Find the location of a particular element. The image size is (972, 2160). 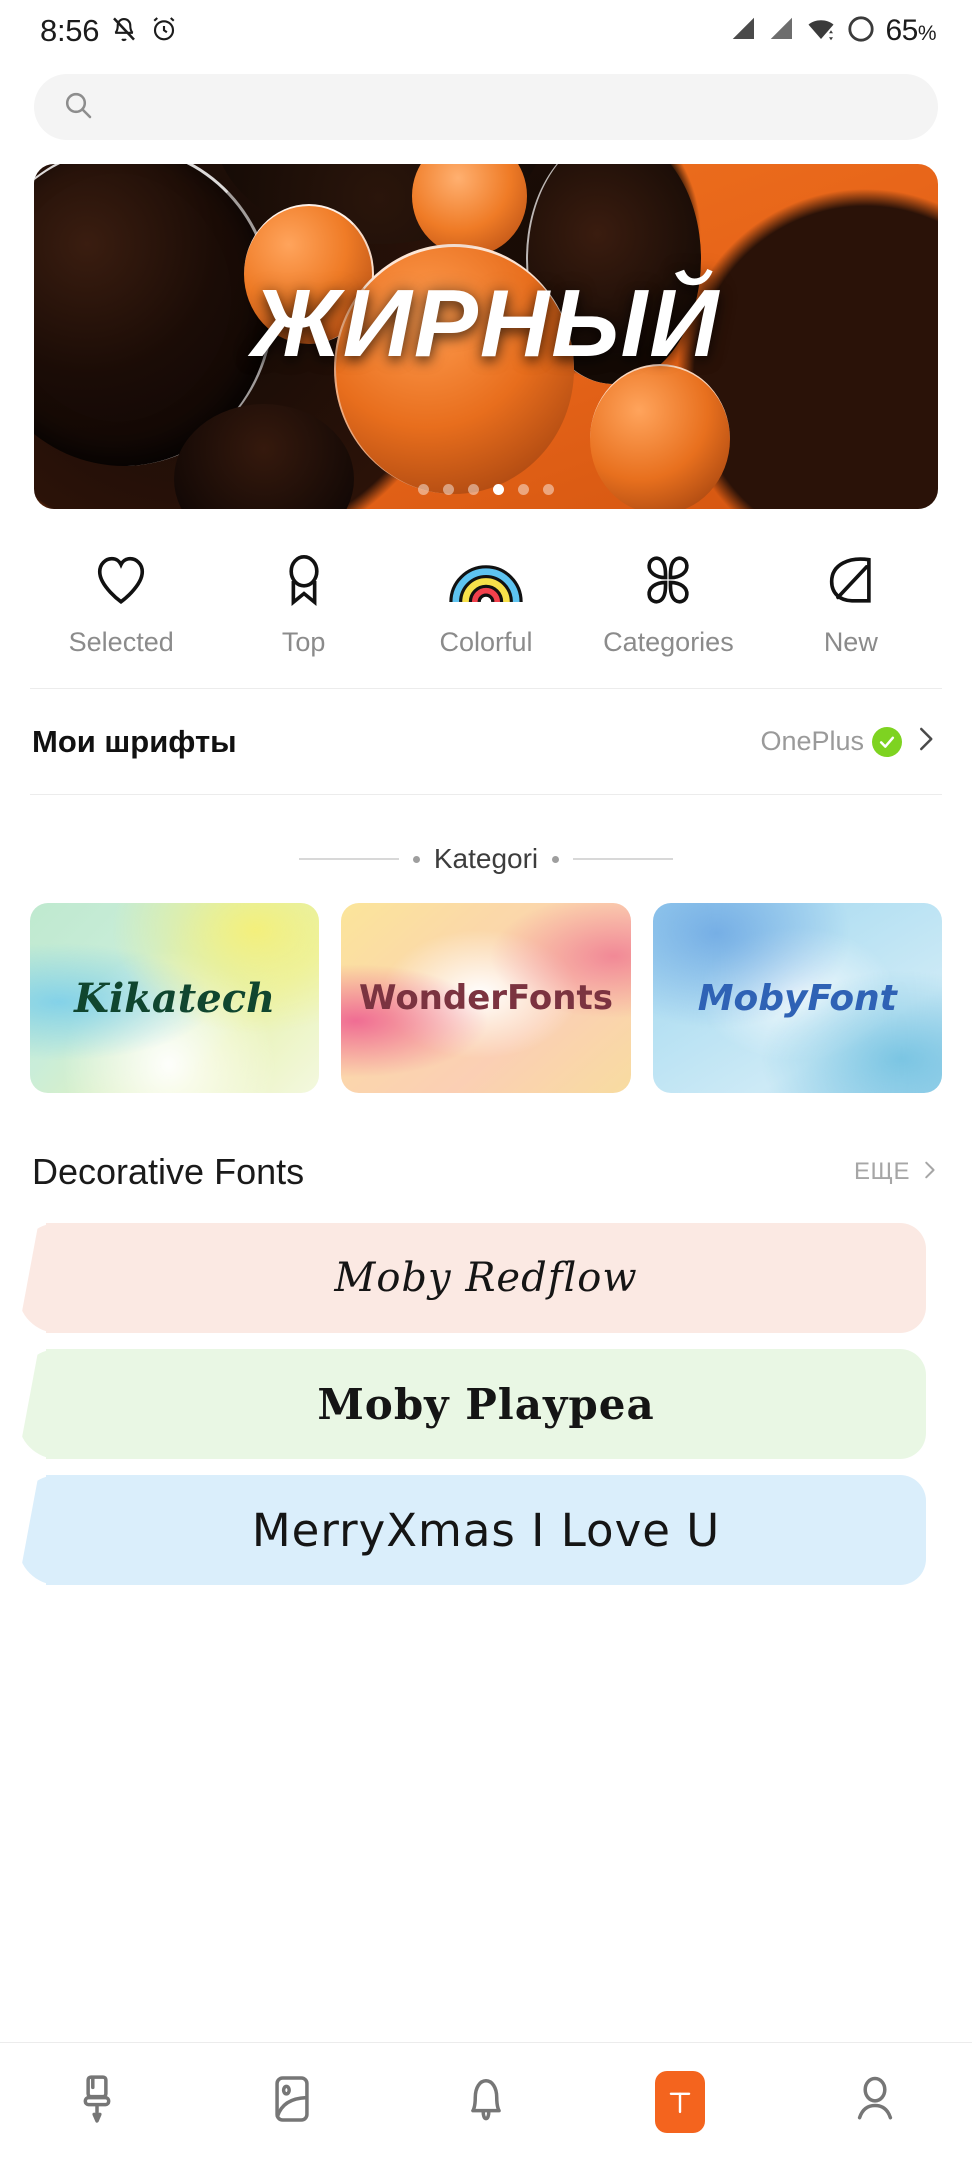

quick-item-categories: Categories is located at coordinates (668, 603).